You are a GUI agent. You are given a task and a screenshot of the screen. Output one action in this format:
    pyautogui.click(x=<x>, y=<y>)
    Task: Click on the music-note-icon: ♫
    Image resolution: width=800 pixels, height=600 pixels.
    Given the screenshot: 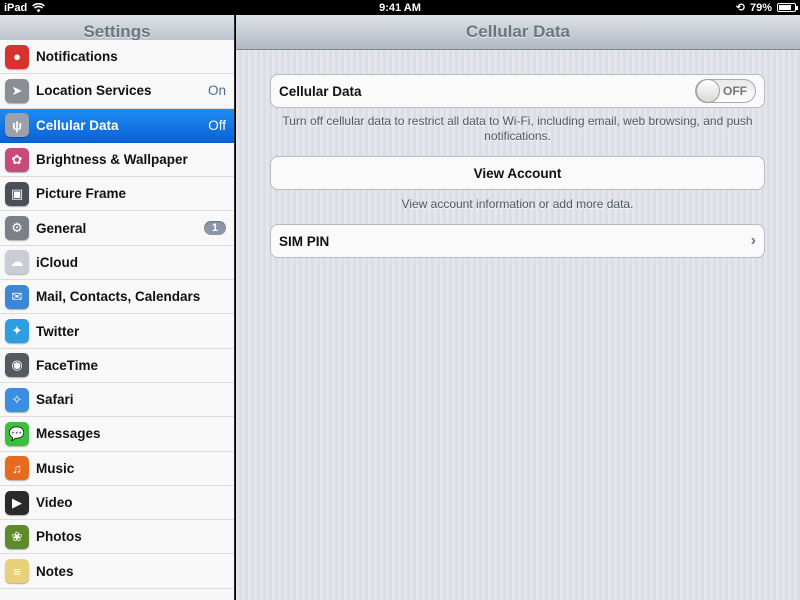 What is the action you would take?
    pyautogui.click(x=17, y=468)
    